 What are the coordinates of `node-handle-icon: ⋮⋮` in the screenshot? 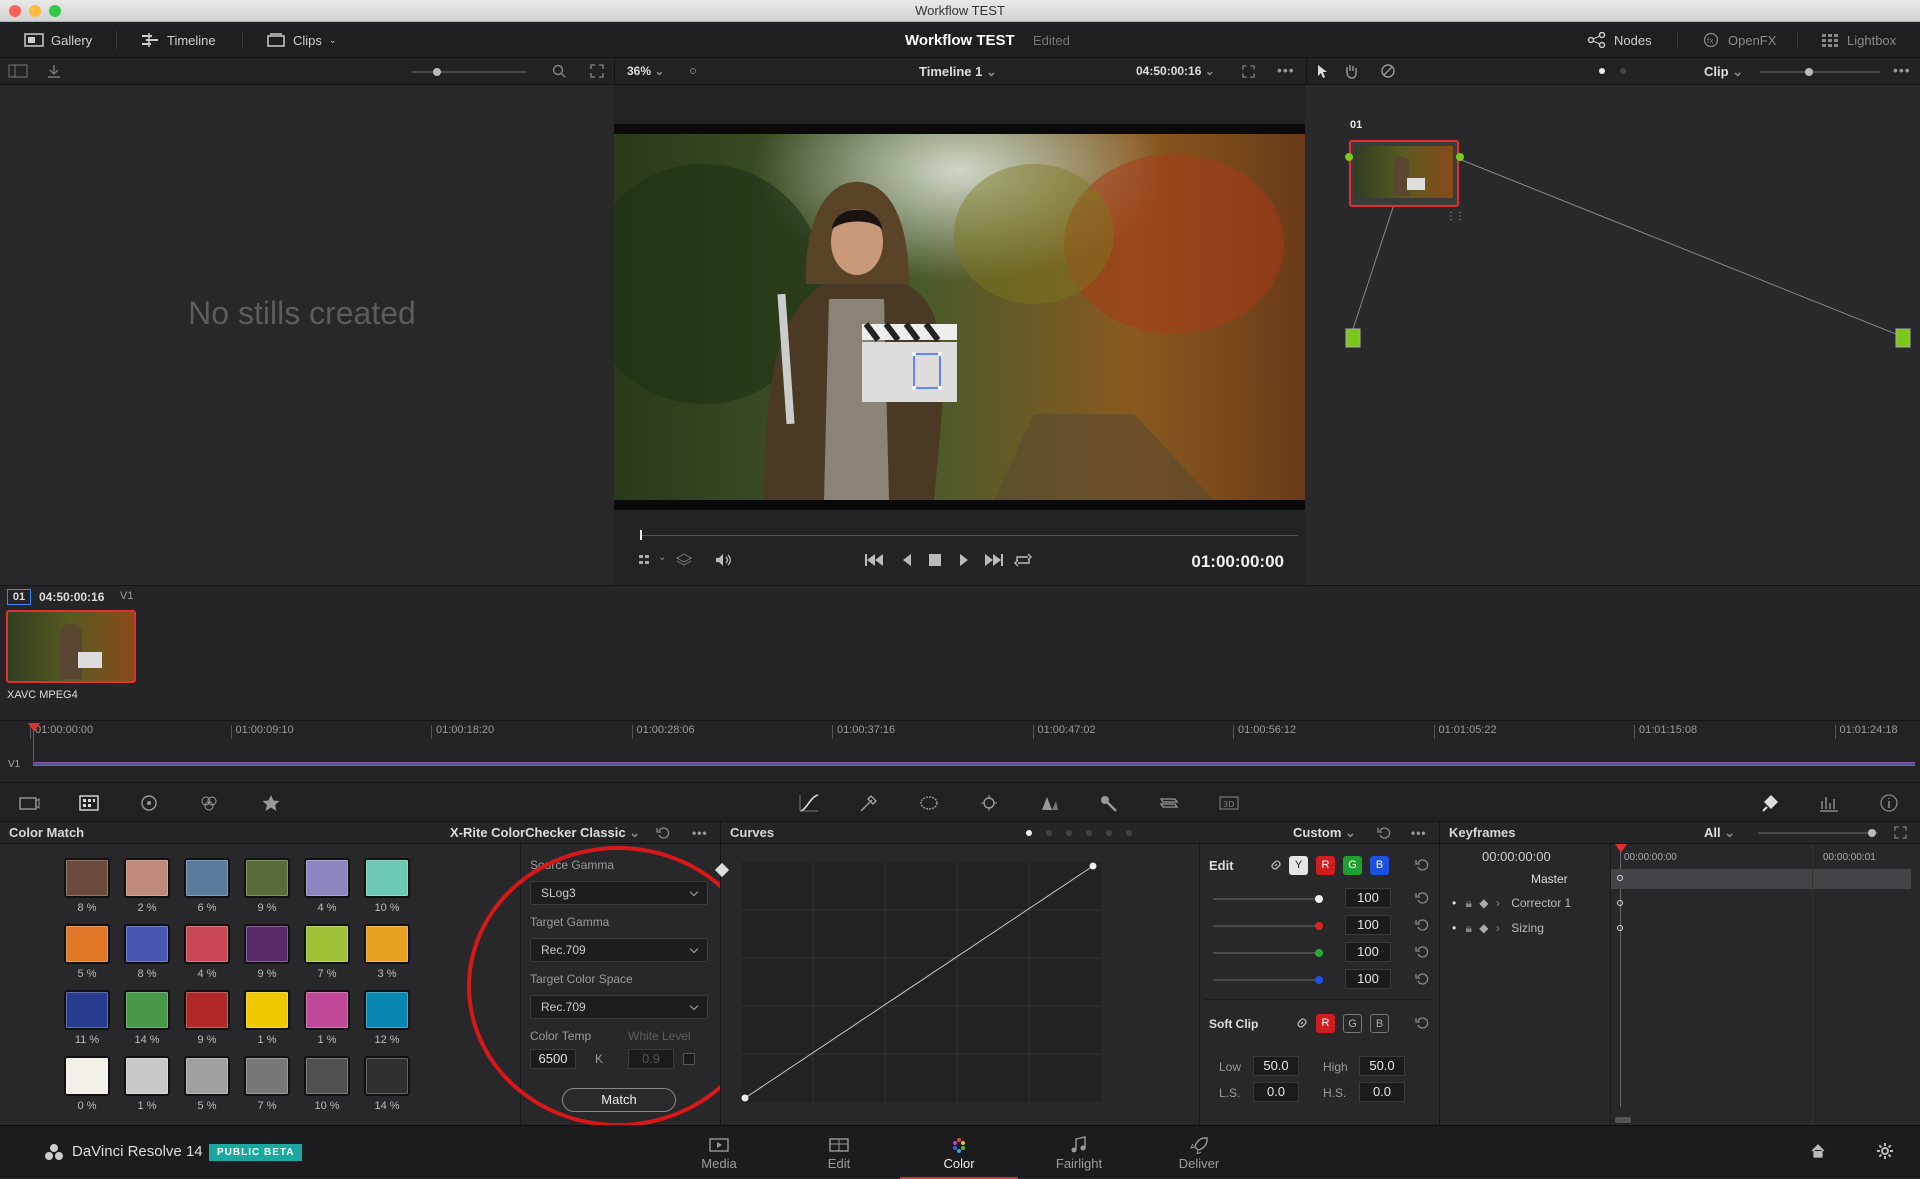 It's located at (1455, 216).